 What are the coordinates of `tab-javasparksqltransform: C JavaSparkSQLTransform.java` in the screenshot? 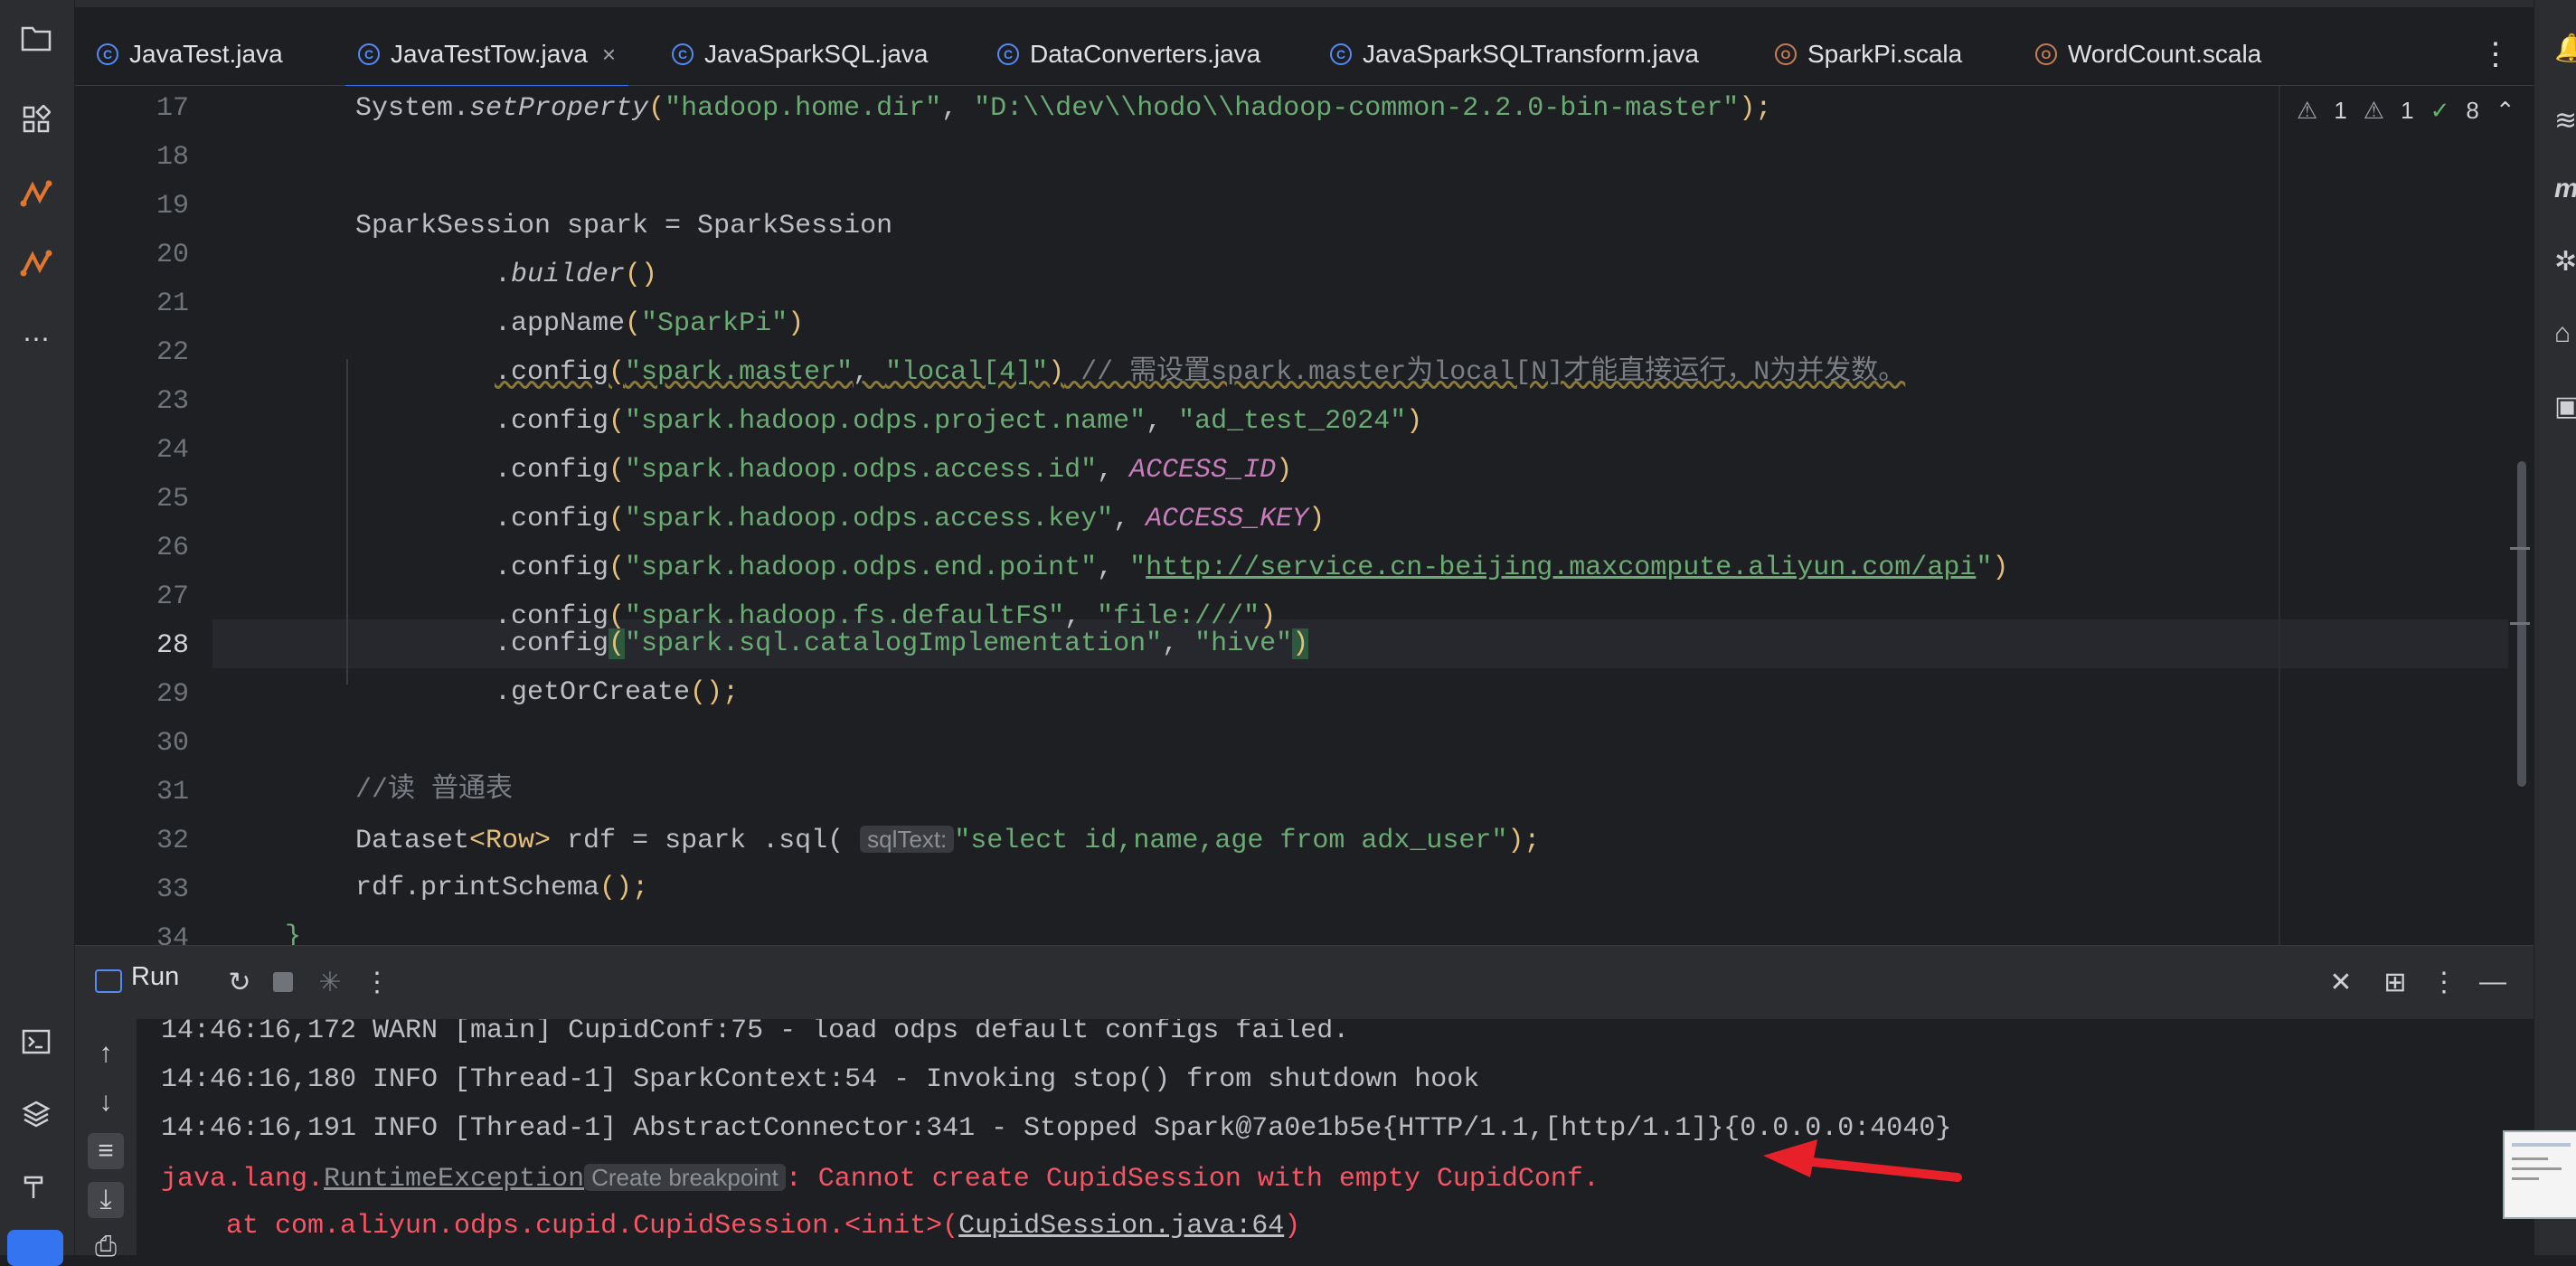 It's located at (1514, 54).